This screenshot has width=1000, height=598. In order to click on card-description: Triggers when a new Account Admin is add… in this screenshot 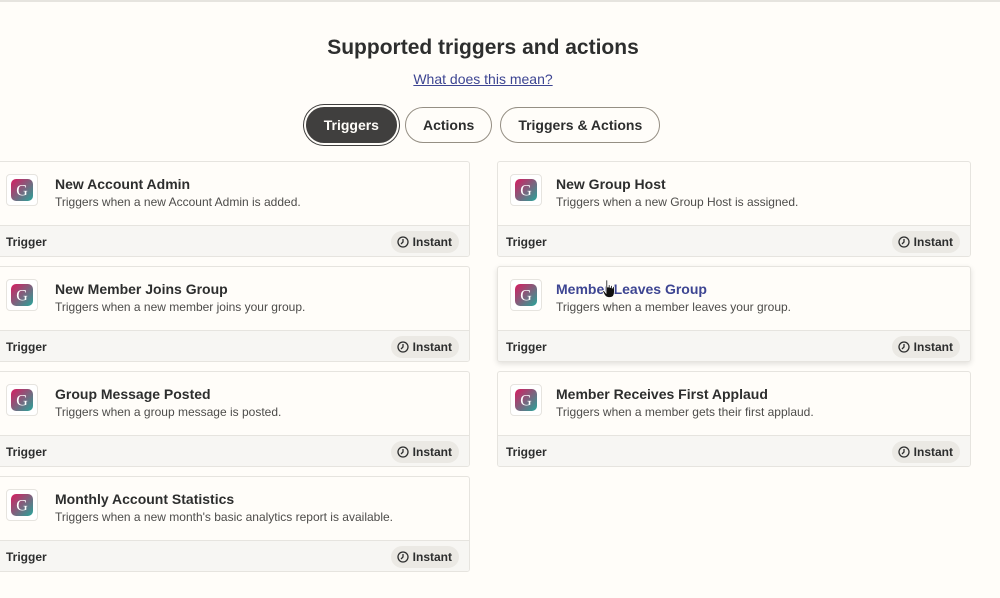, I will do `click(178, 202)`.